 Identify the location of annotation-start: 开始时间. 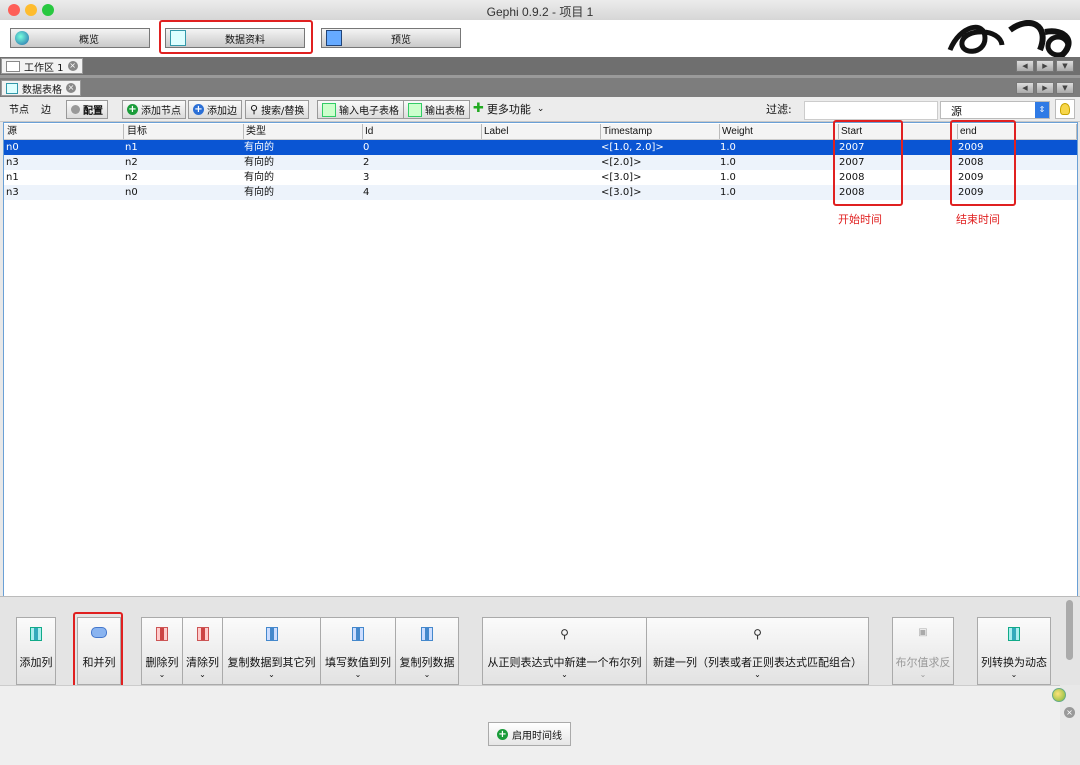
(860, 219).